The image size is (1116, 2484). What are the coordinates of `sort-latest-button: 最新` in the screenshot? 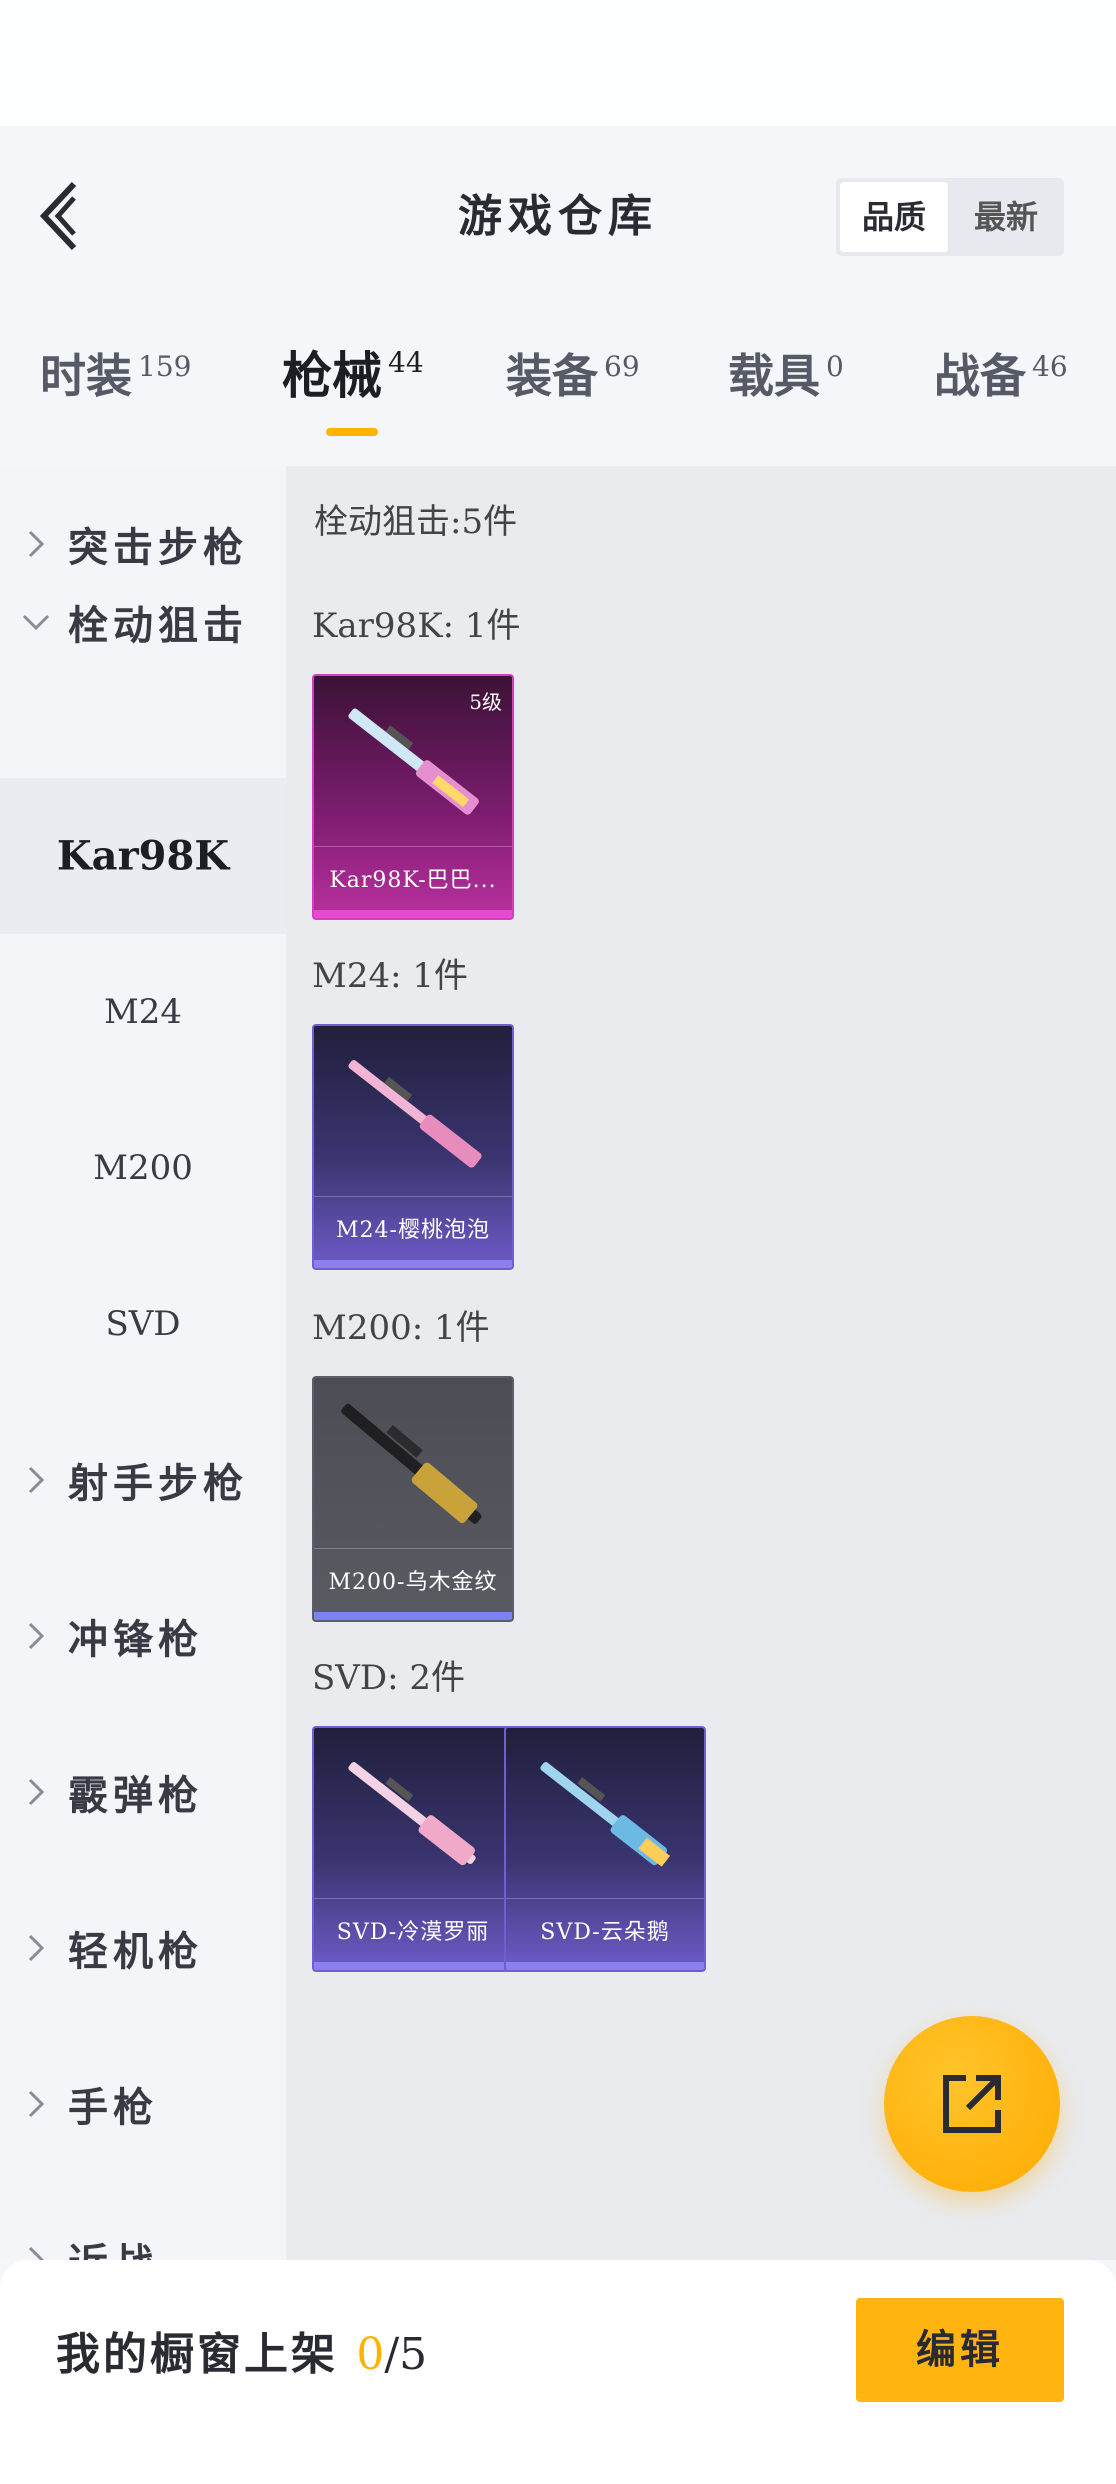 It's located at (1006, 217).